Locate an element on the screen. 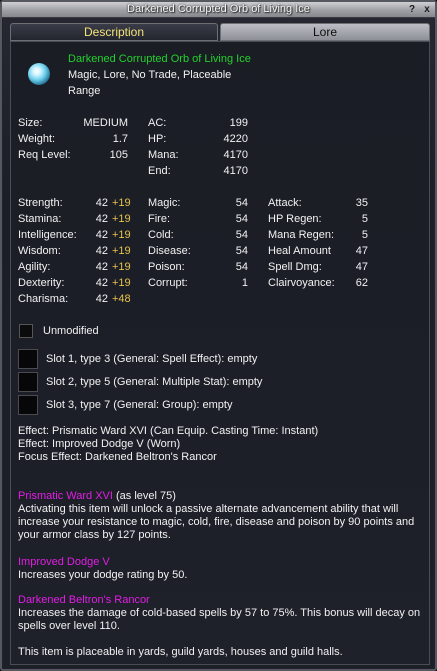 The width and height of the screenshot is (437, 671). ward-heading: Prismatic Ward XVI (as level 75) is located at coordinates (97, 496).